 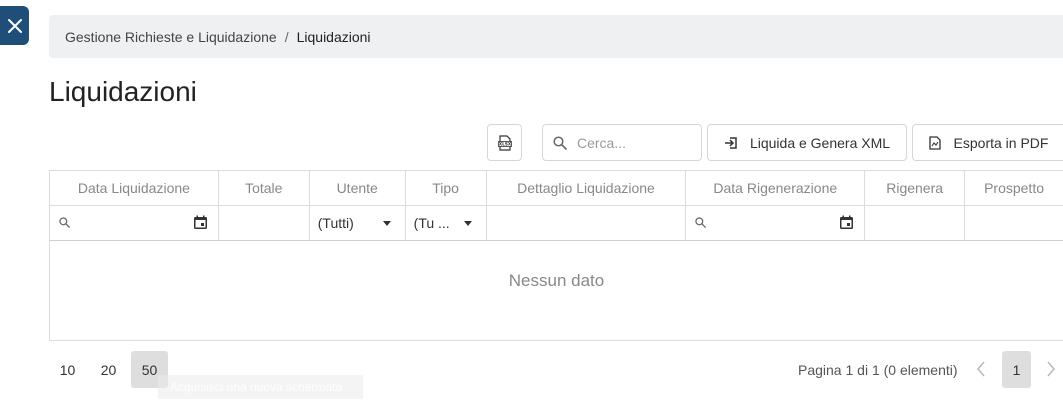 What do you see at coordinates (134, 188) in the screenshot?
I see `column-header-data-liquidazione: Data Liquidazione` at bounding box center [134, 188].